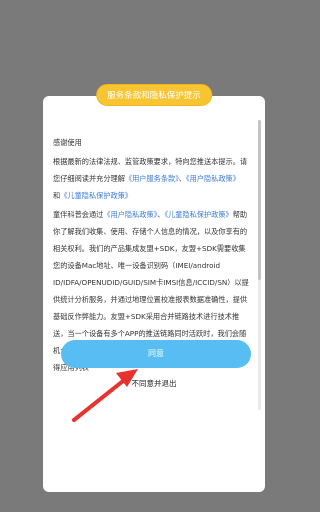 This screenshot has height=512, width=320. What do you see at coordinates (259, 200) in the screenshot?
I see `scrollbar-thumb` at bounding box center [259, 200].